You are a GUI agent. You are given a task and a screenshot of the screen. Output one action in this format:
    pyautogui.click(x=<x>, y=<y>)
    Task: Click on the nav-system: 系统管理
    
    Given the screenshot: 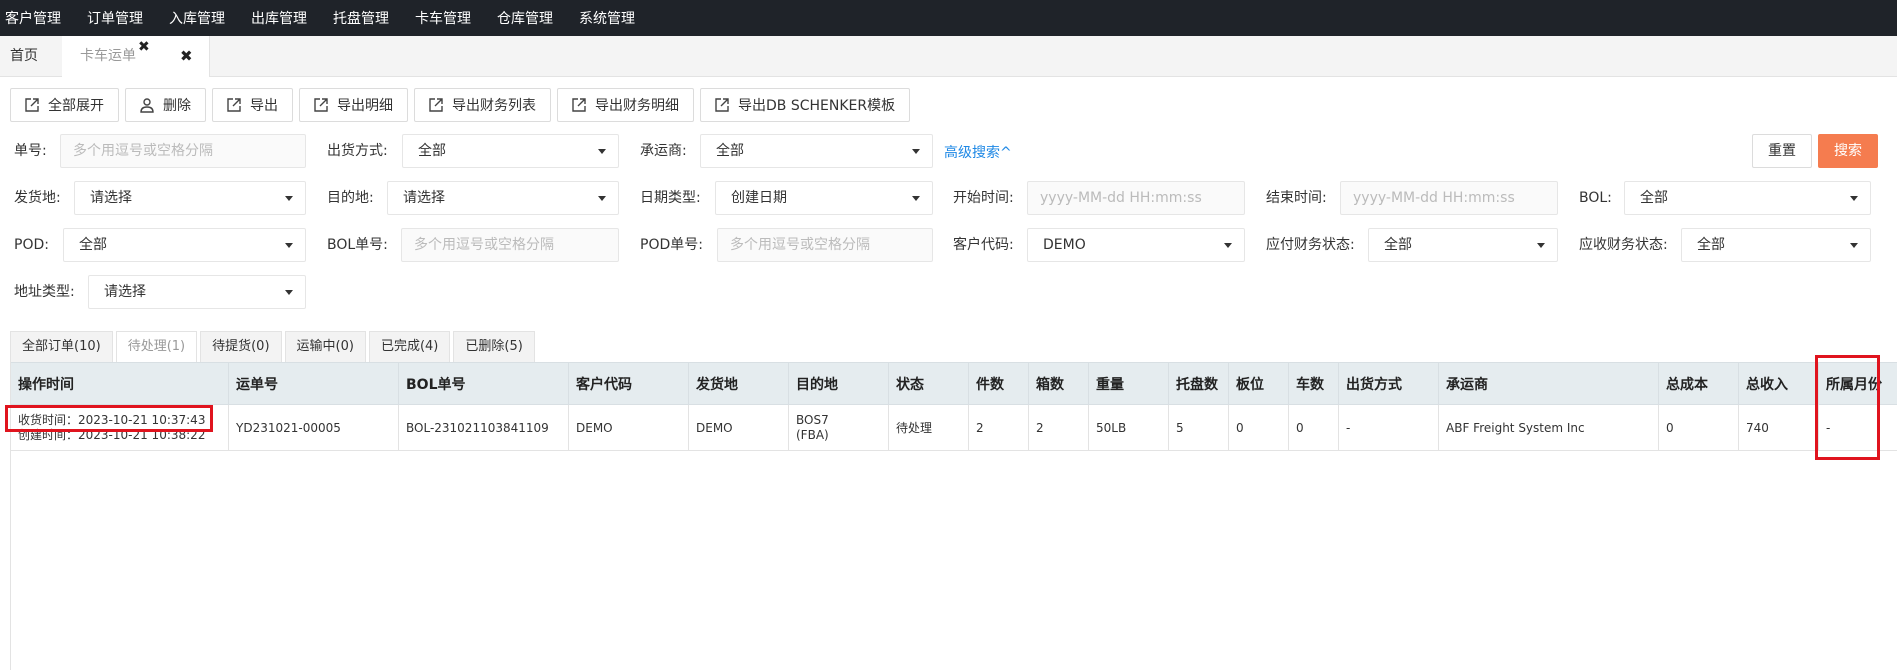 What is the action you would take?
    pyautogui.click(x=604, y=18)
    